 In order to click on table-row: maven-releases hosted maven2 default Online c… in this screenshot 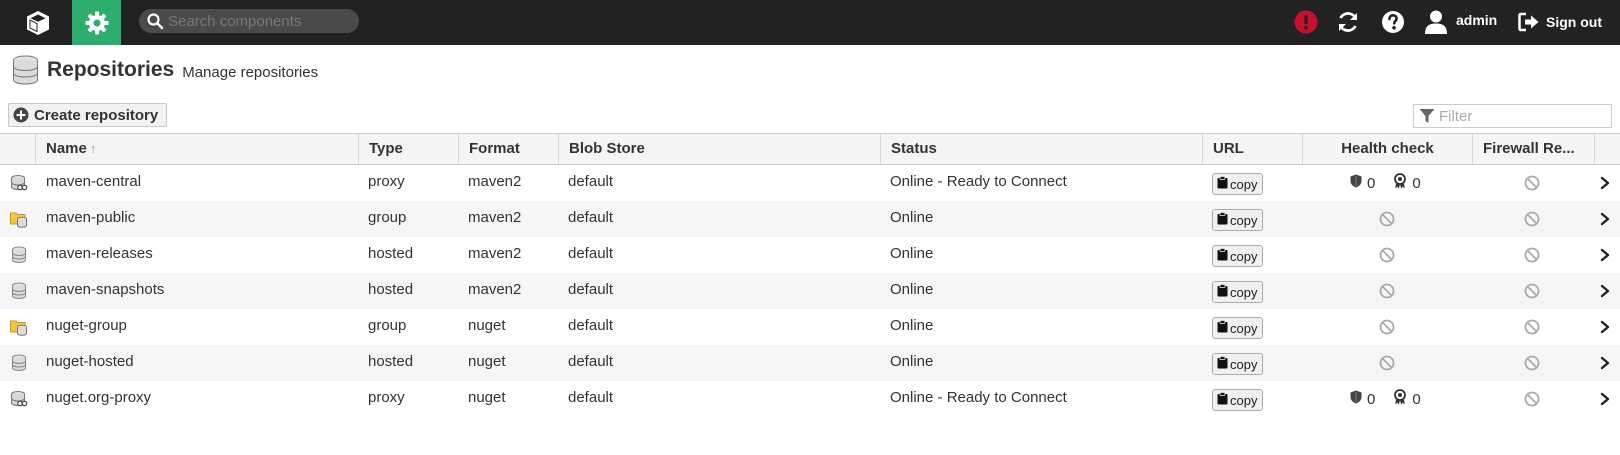, I will do `click(810, 255)`.